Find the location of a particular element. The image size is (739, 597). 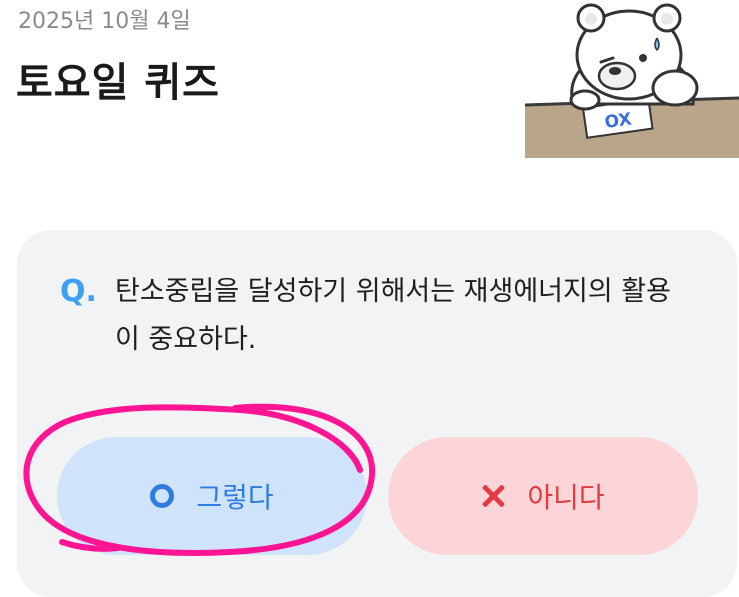

answer-yes-button: 그렇다 is located at coordinates (212, 496).